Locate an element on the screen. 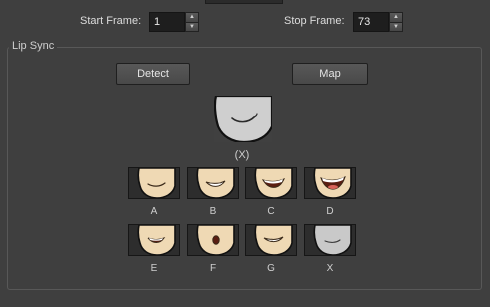  mouth-f-label: F is located at coordinates (213, 268).